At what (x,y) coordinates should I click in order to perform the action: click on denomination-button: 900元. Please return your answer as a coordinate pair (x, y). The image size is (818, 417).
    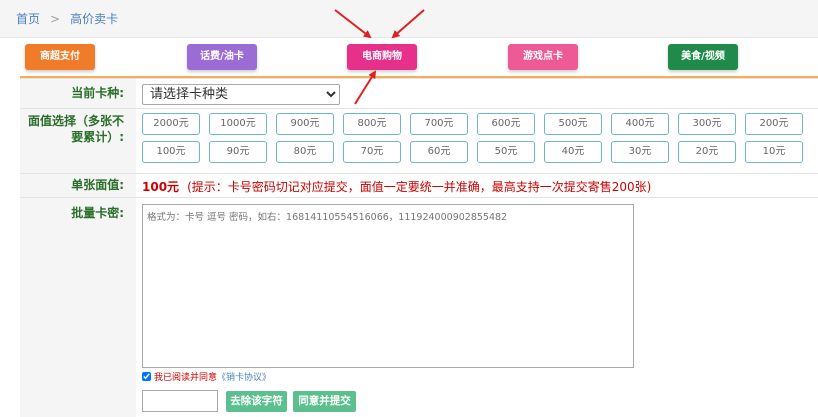
    Looking at the image, I should click on (305, 124).